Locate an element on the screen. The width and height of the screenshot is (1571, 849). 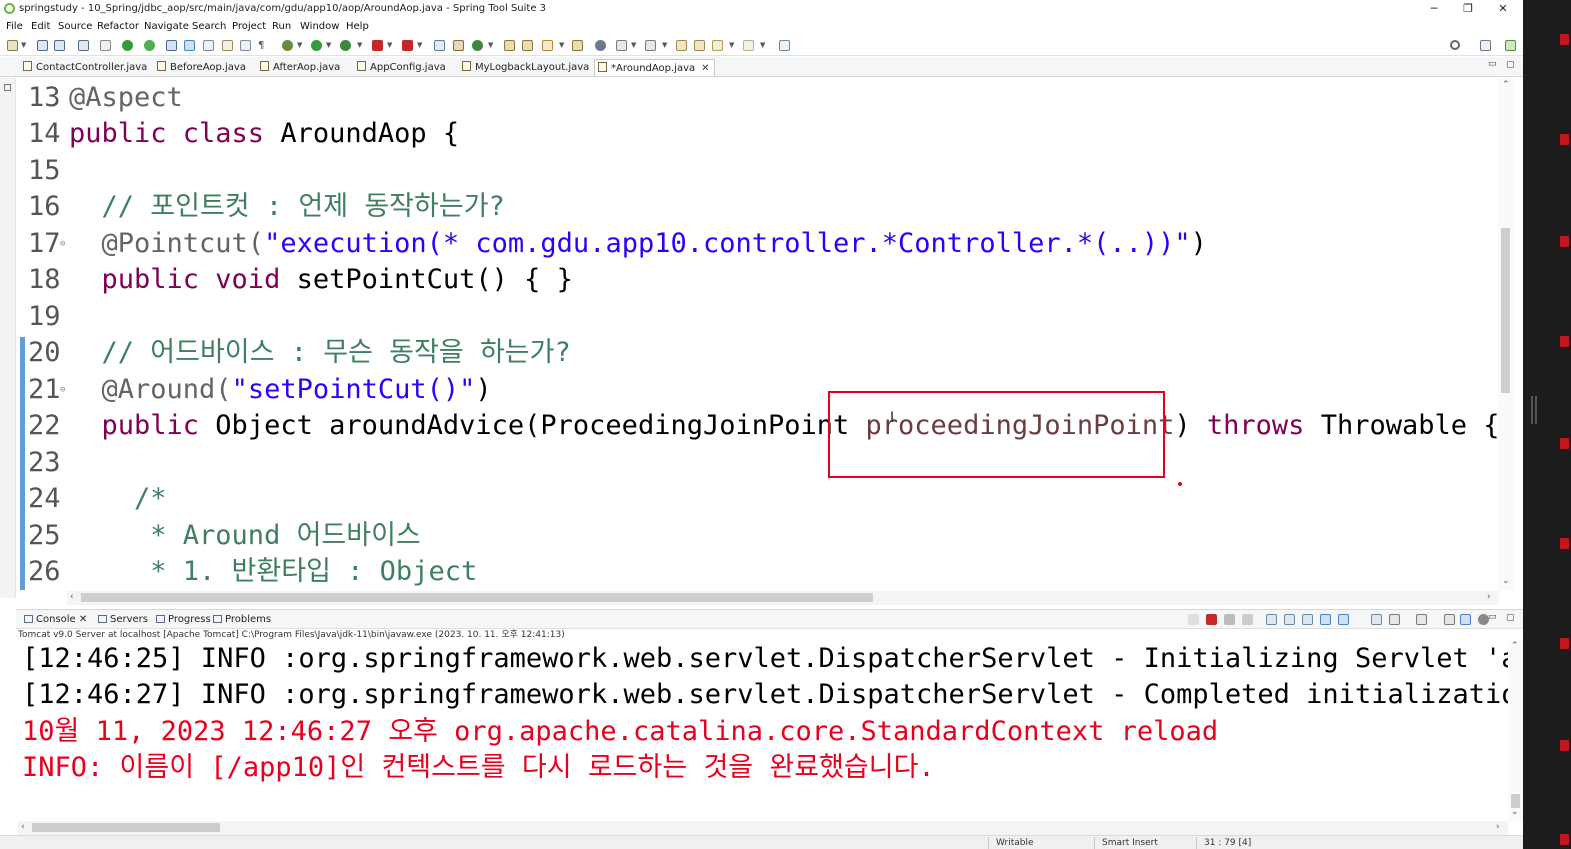
menu-navigate: Navigate is located at coordinates (166, 26).